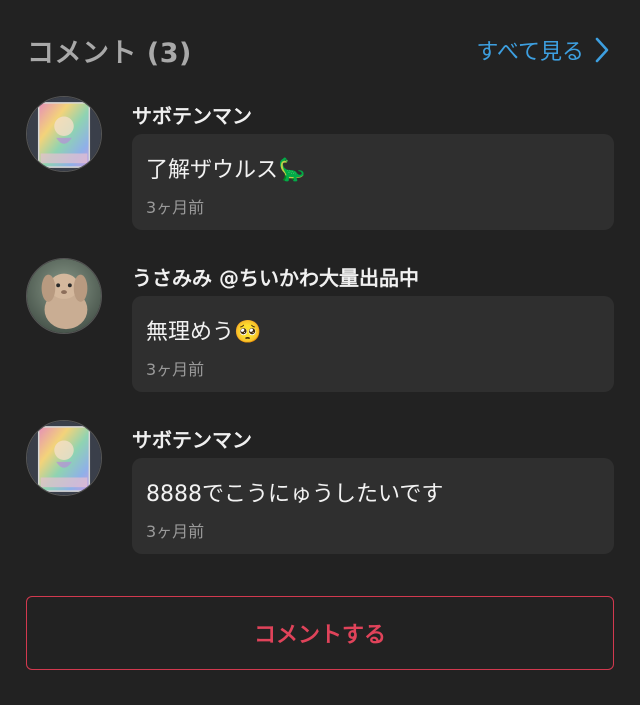 The height and width of the screenshot is (705, 640). Describe the element at coordinates (226, 170) in the screenshot. I see `comment-text: 了解ザウルス🦕` at that location.